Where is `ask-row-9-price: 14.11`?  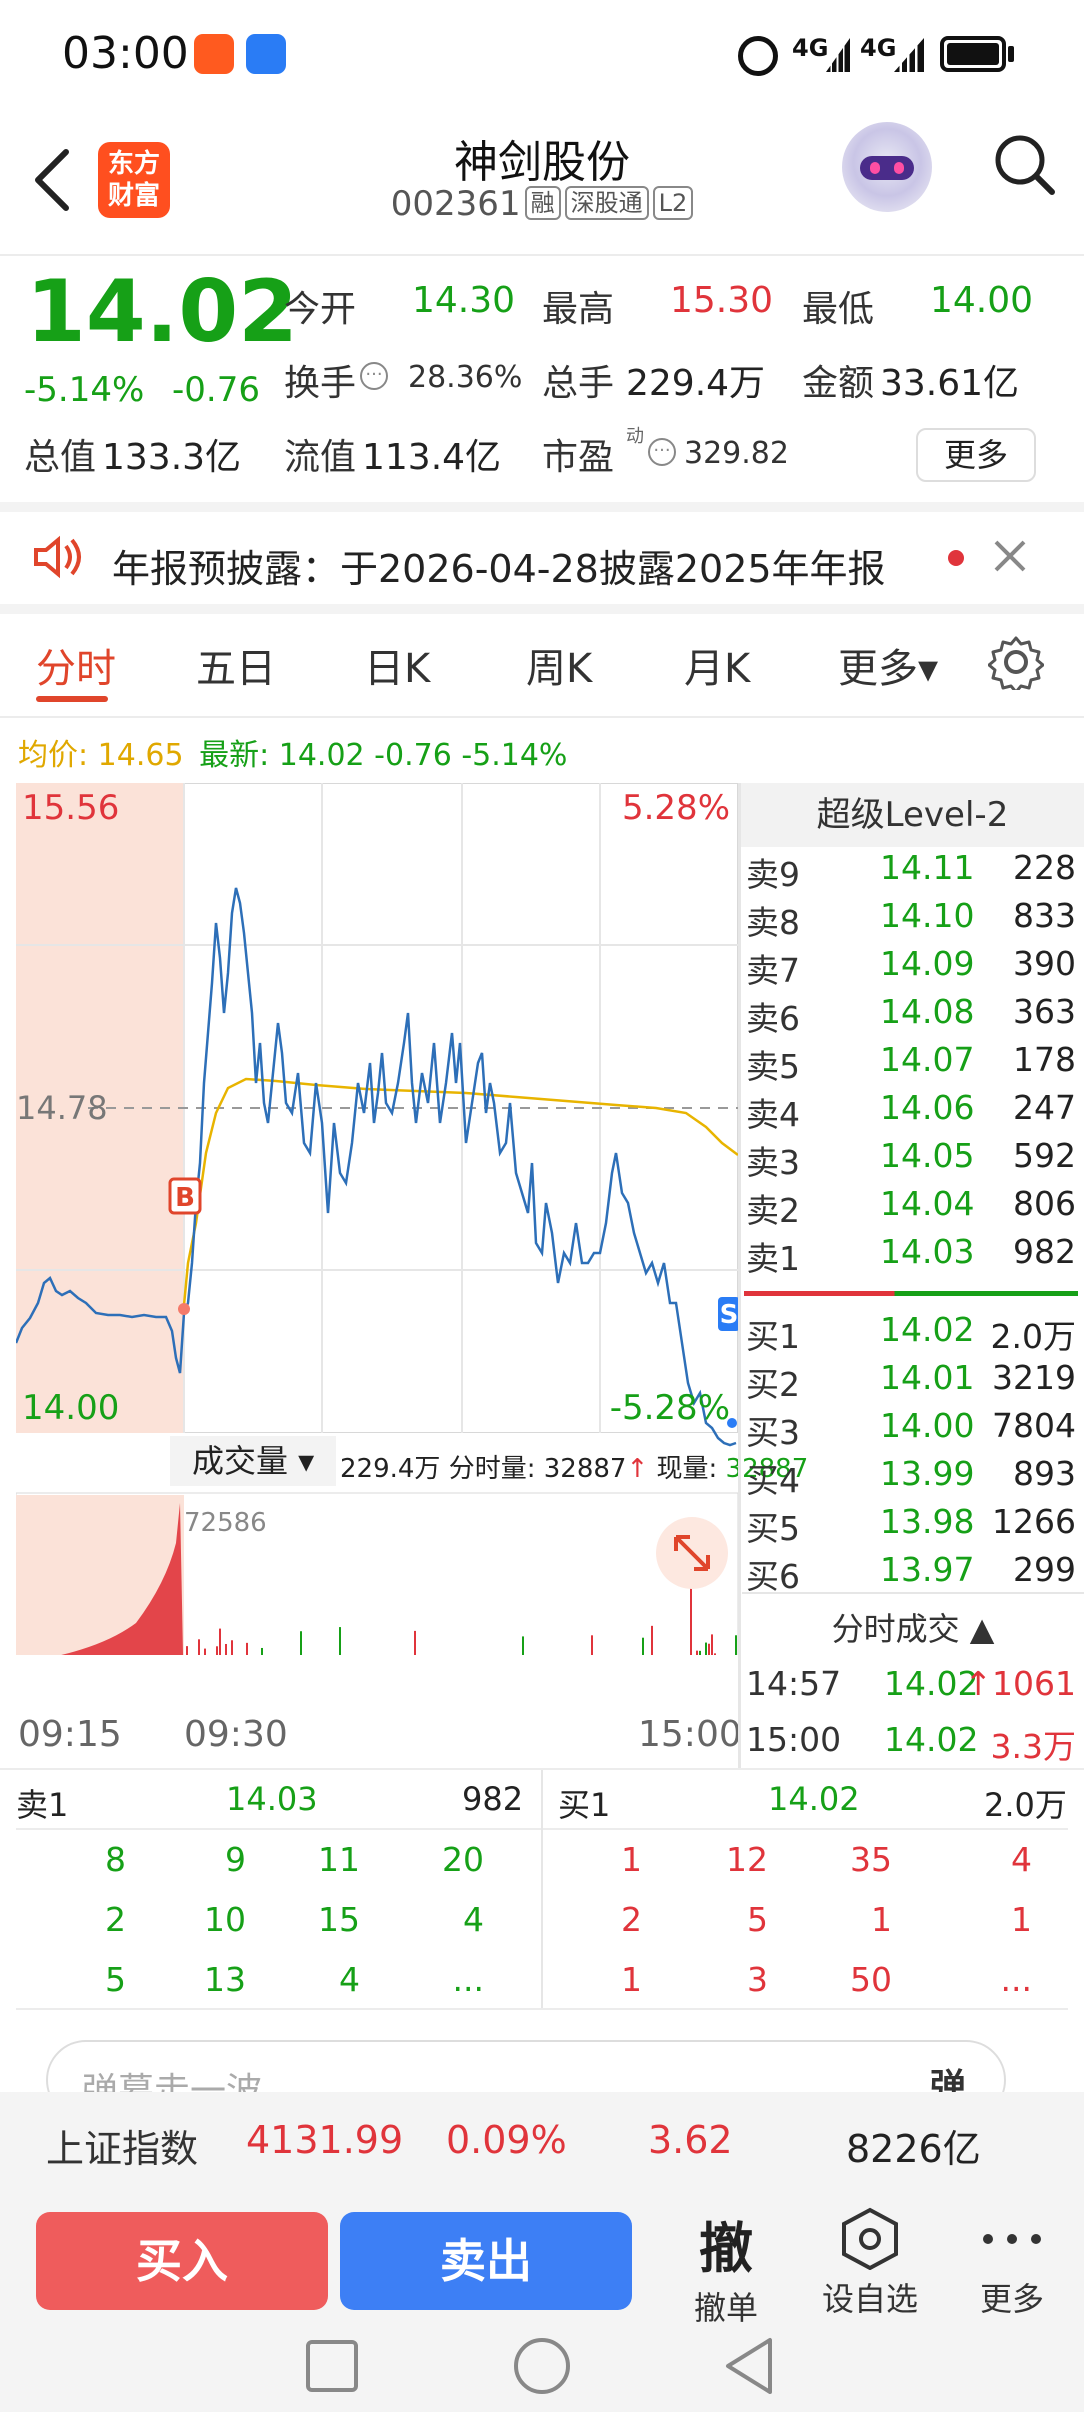 ask-row-9-price: 14.11 is located at coordinates (927, 867).